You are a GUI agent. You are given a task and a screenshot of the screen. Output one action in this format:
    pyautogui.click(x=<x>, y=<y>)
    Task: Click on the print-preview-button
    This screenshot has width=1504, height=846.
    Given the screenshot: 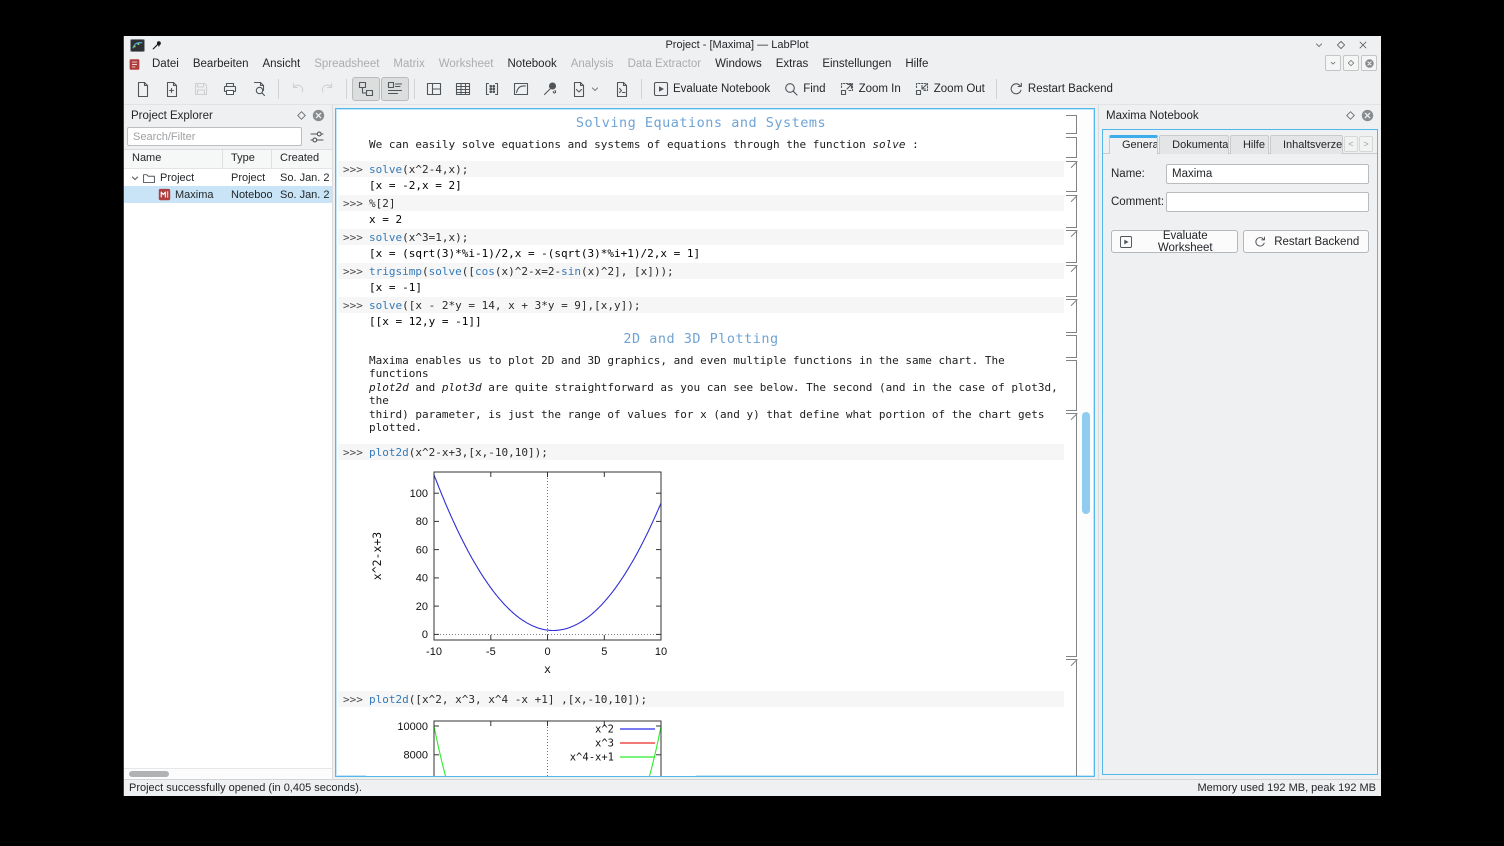 What is the action you would take?
    pyautogui.click(x=259, y=89)
    